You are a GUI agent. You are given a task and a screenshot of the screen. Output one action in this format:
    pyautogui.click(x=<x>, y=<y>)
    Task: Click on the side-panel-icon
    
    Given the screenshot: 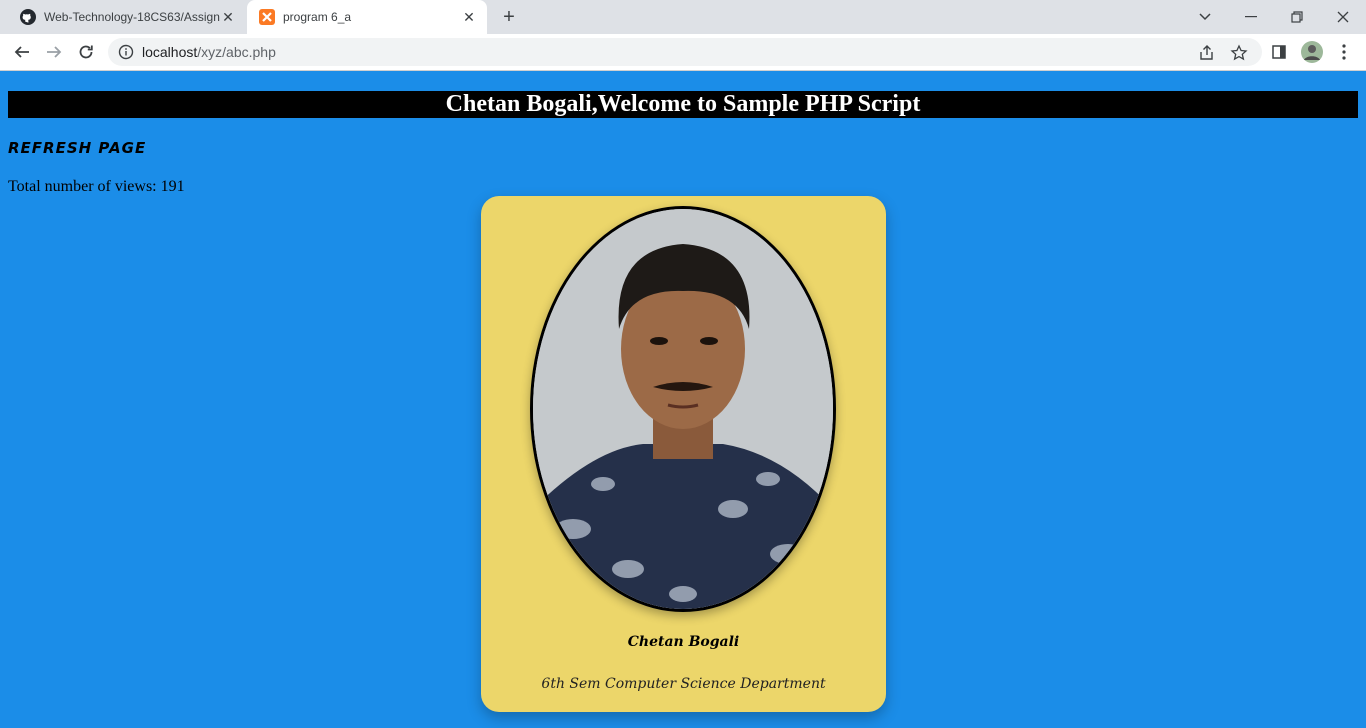 What is the action you would take?
    pyautogui.click(x=1279, y=52)
    